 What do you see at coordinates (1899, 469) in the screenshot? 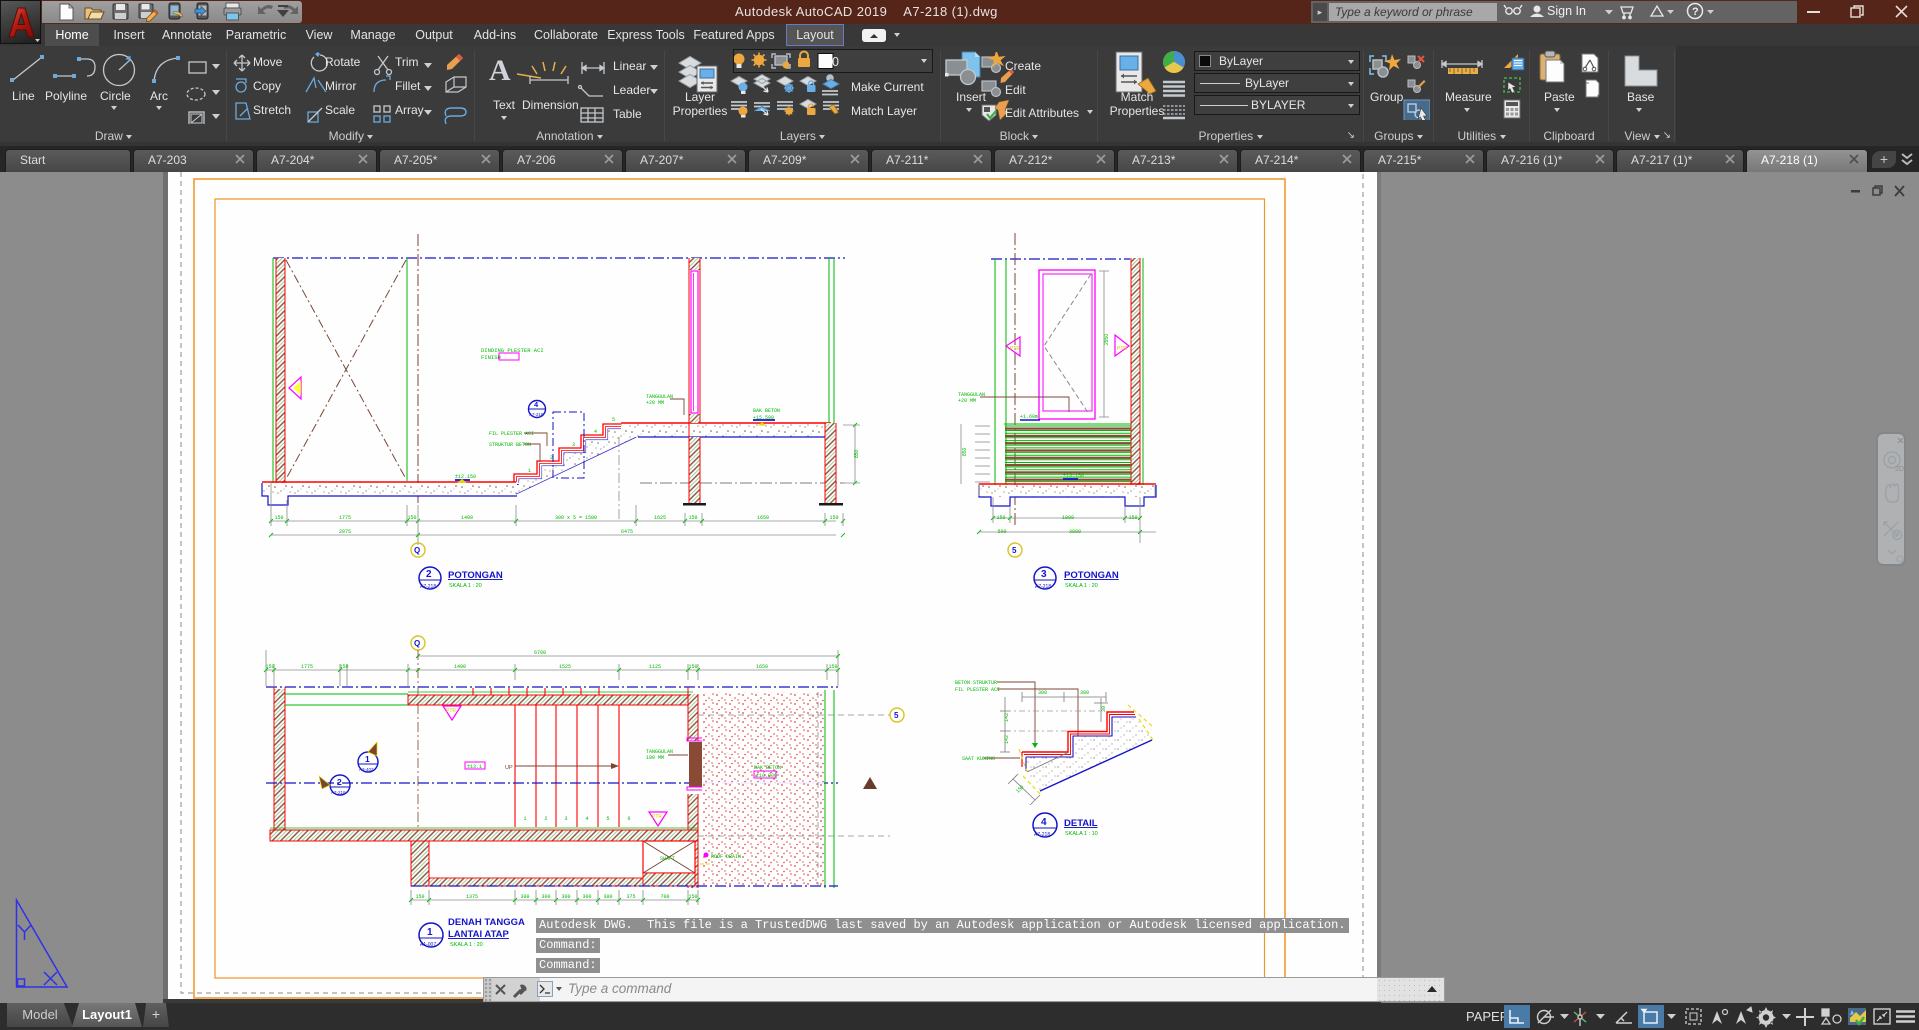
I see `svg-text: 2D` at bounding box center [1899, 469].